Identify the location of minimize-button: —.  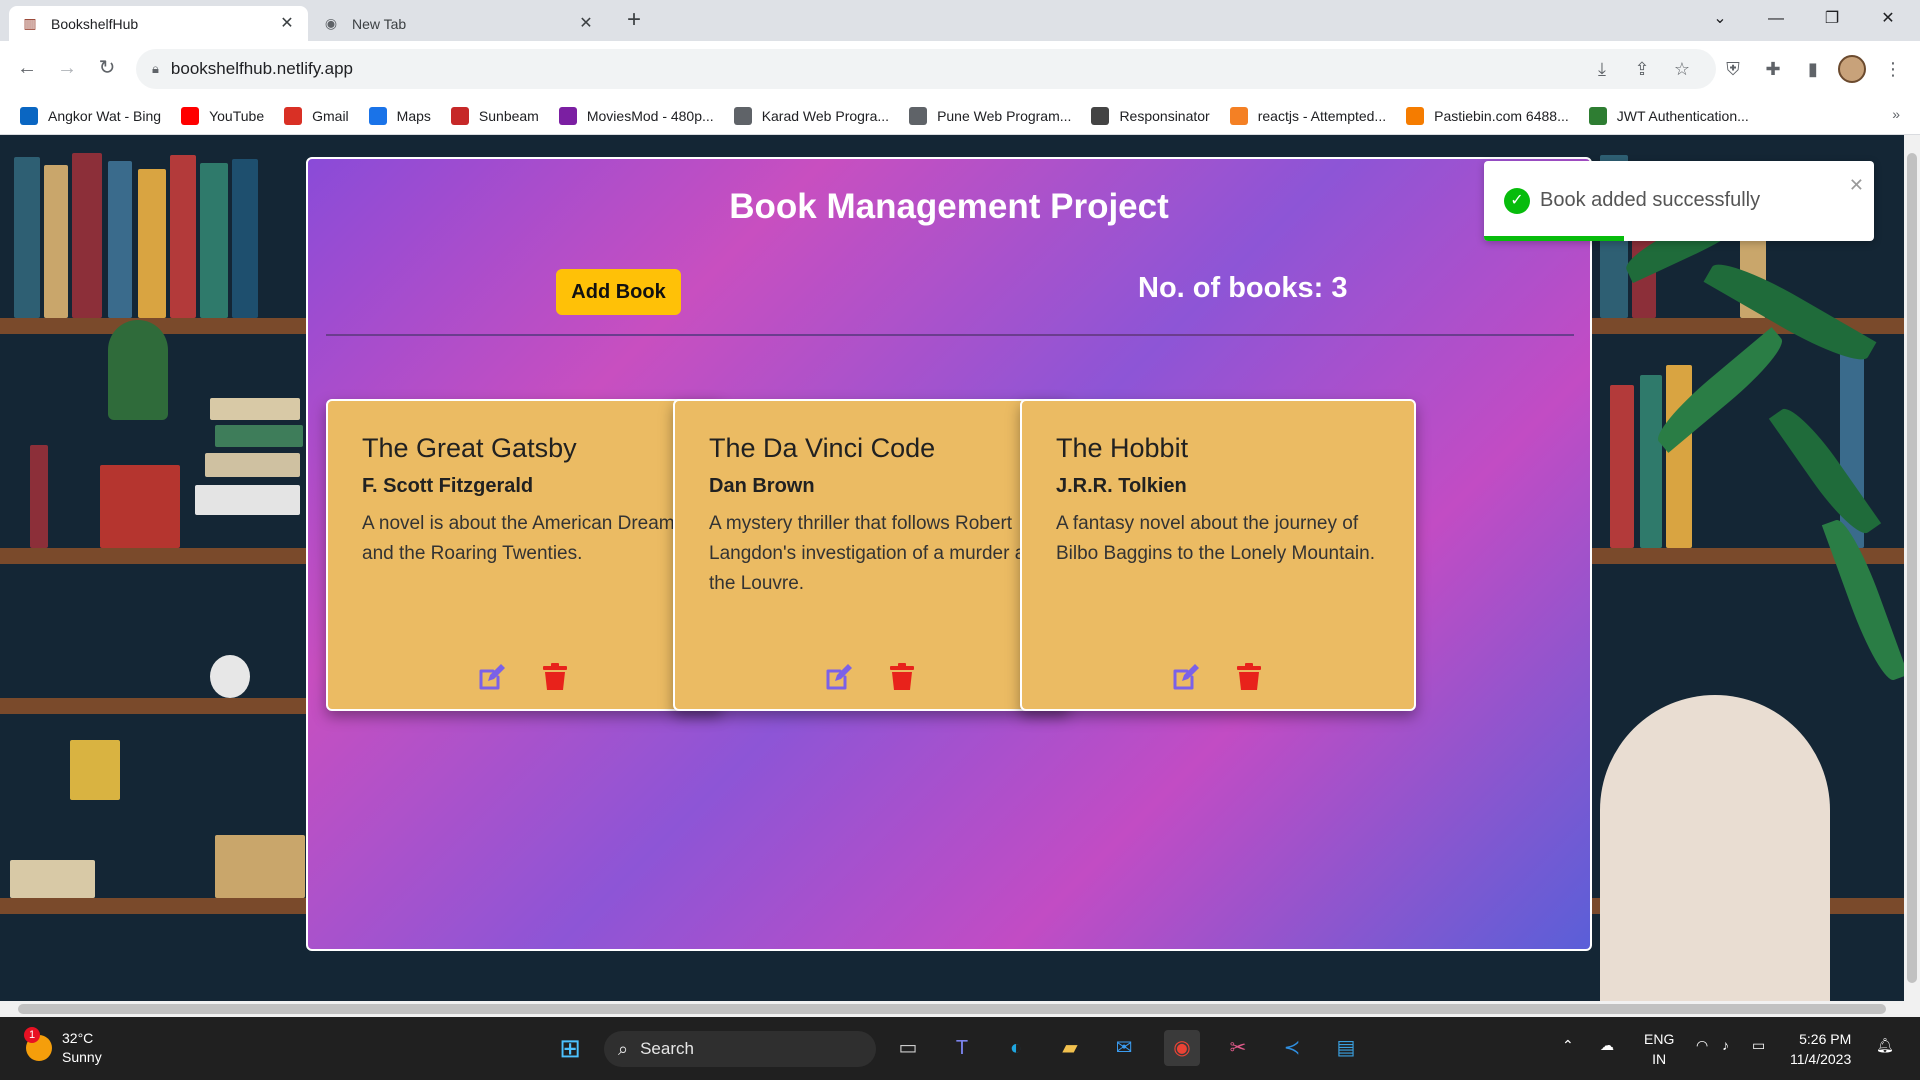
(1776, 20).